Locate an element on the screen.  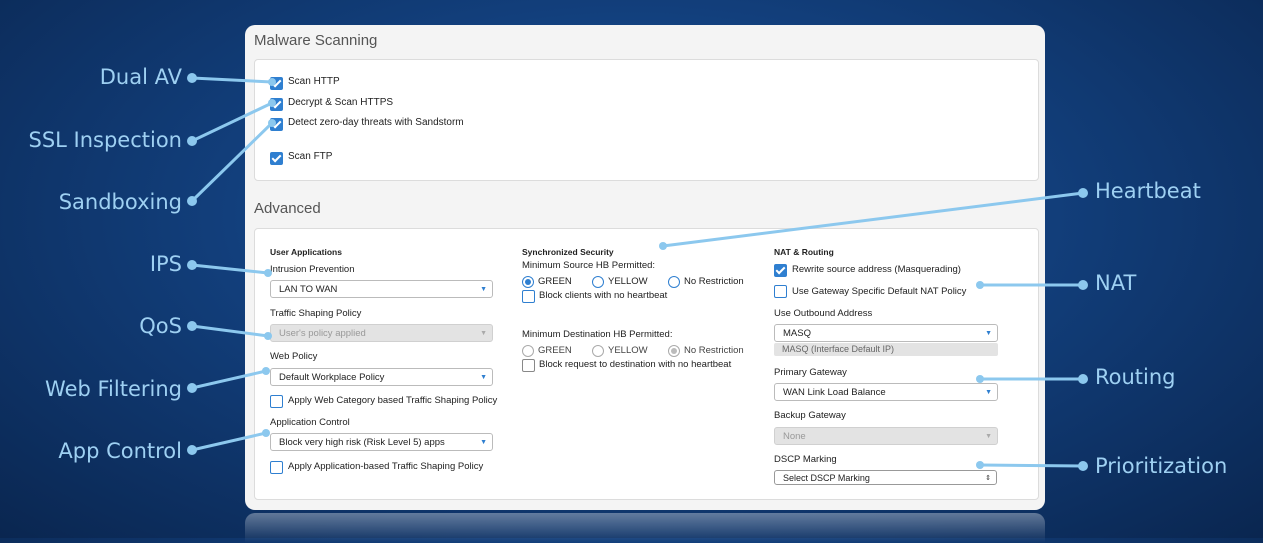
app-control-value: Block very high risk (Risk Level 5) apps is located at coordinates (362, 442).